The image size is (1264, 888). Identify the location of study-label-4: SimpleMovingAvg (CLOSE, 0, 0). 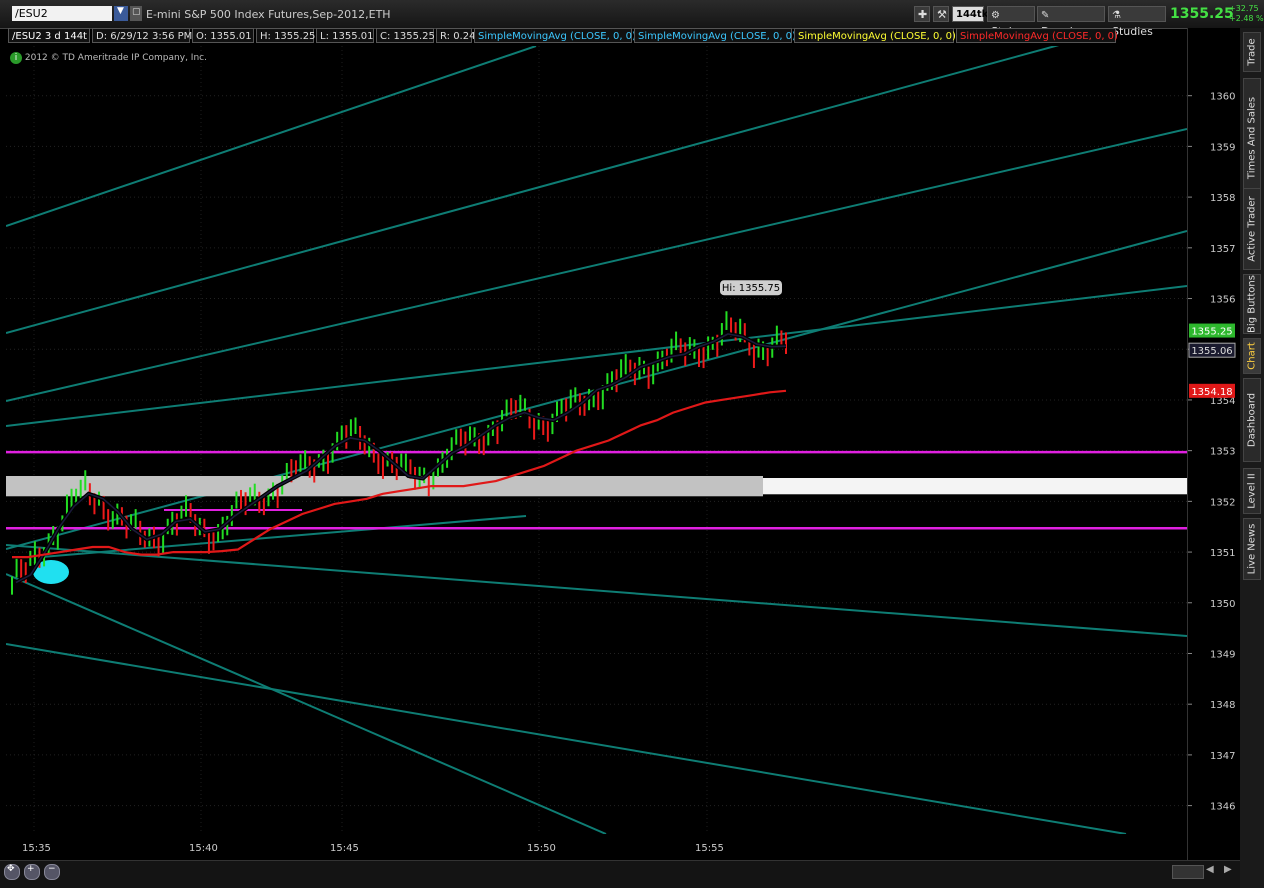
(1037, 35).